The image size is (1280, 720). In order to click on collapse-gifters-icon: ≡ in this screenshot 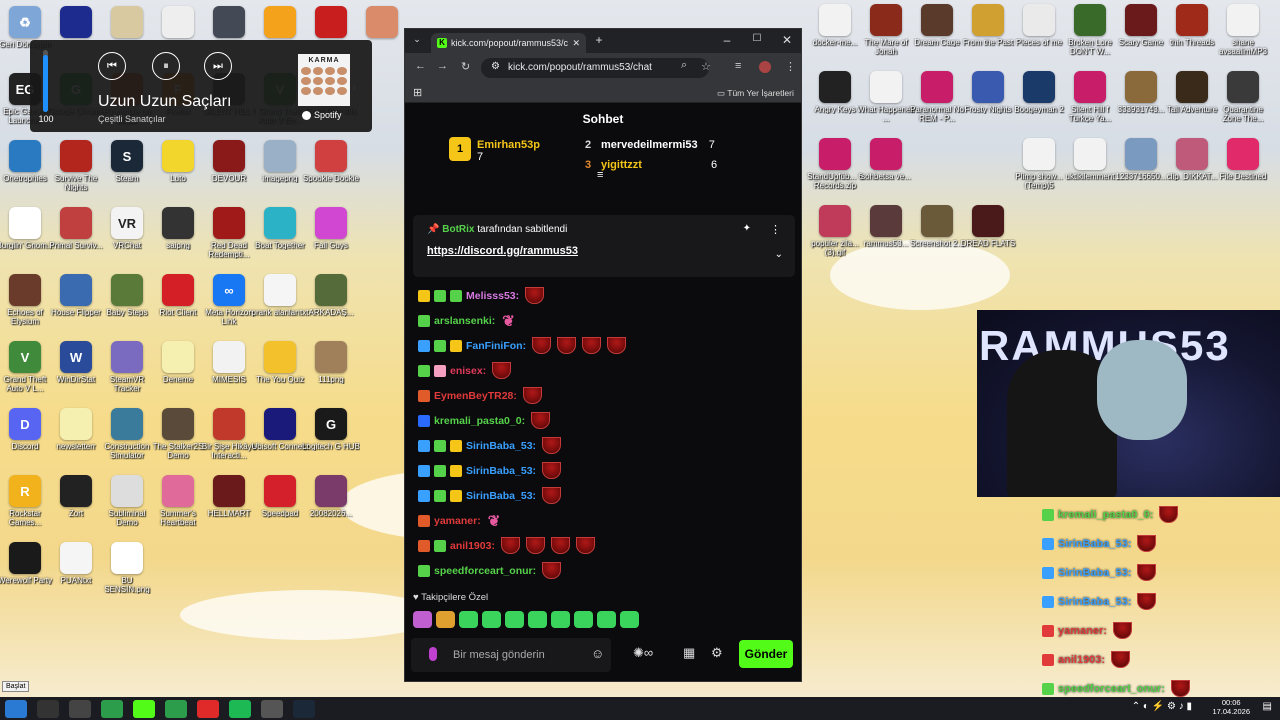, I will do `click(600, 175)`.